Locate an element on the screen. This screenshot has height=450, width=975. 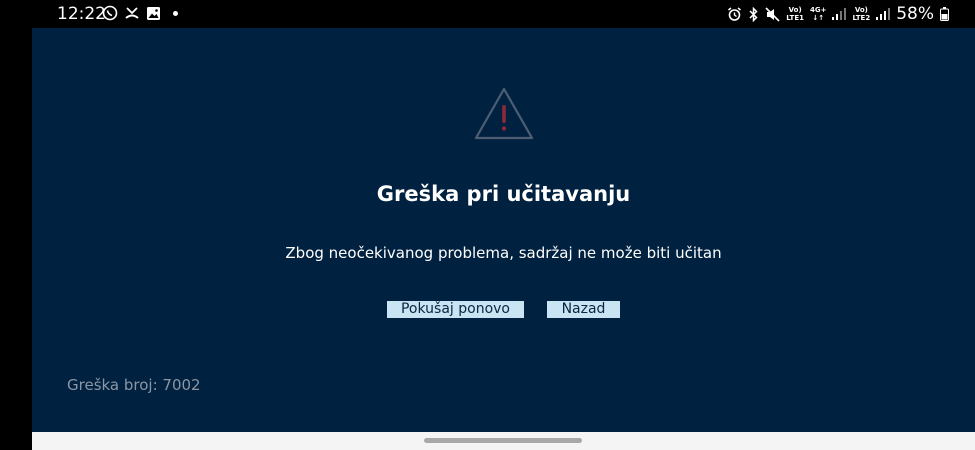
mute-icon is located at coordinates (772, 14).